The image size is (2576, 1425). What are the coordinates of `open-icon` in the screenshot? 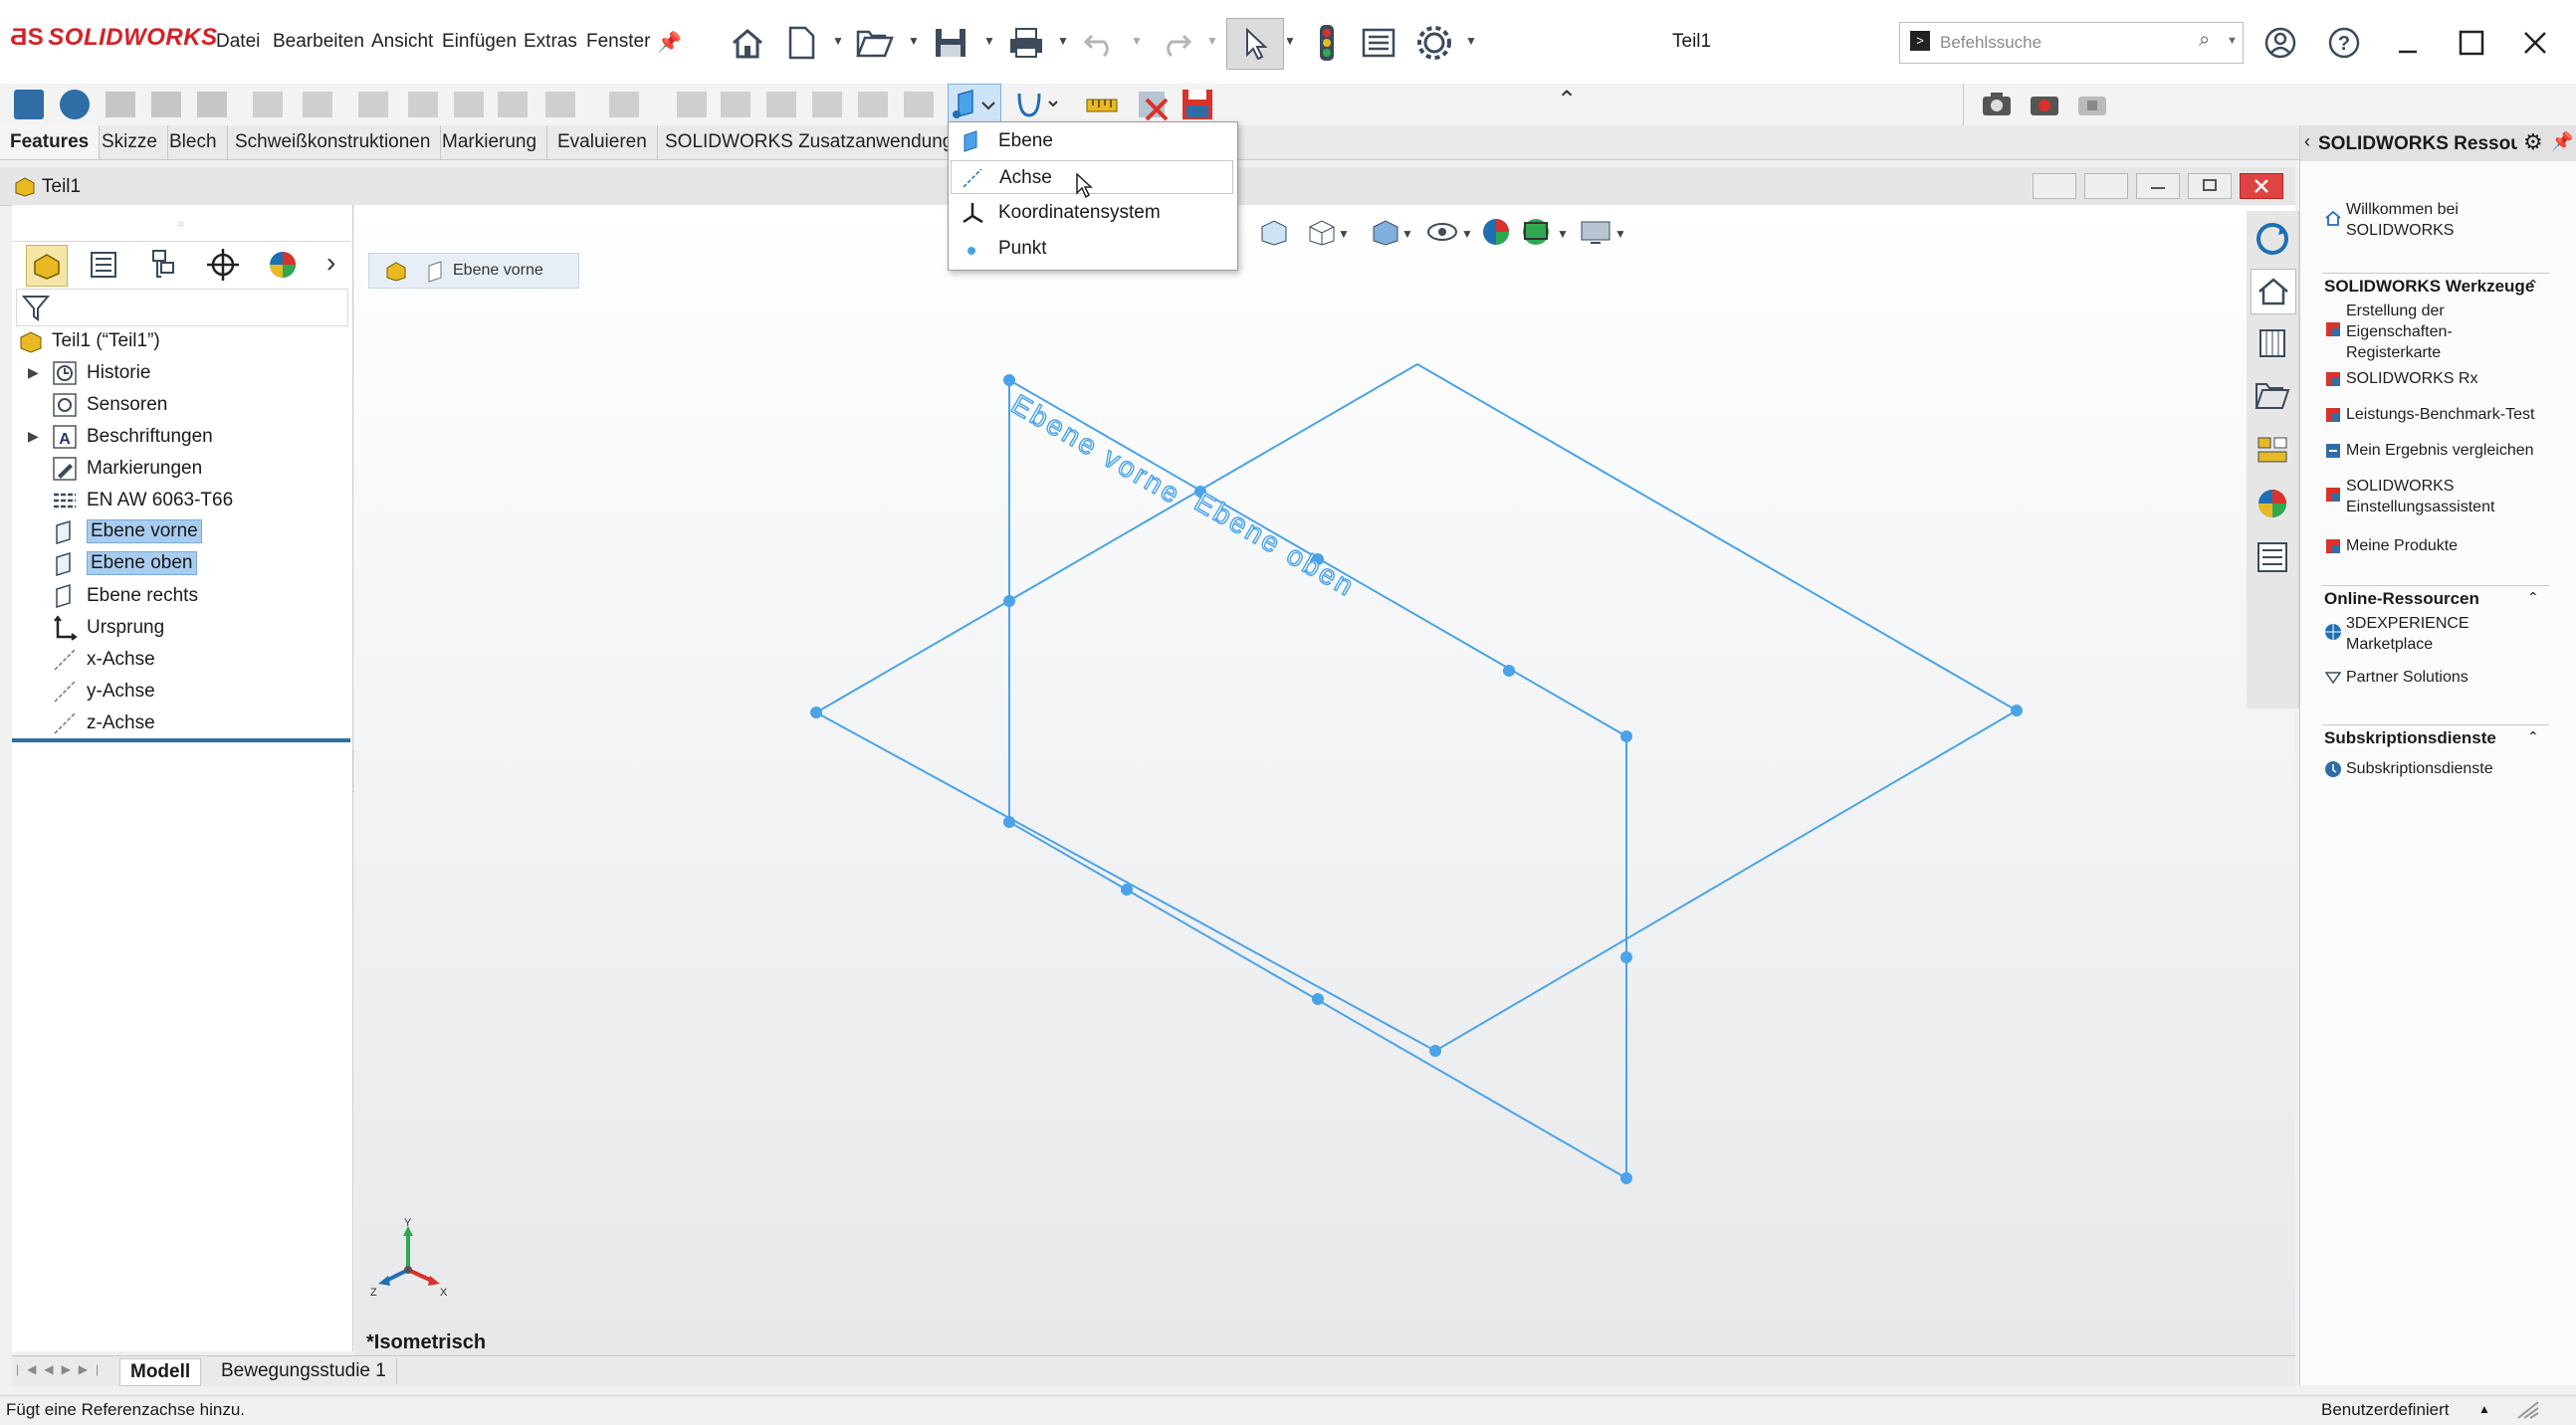 It's located at (875, 43).